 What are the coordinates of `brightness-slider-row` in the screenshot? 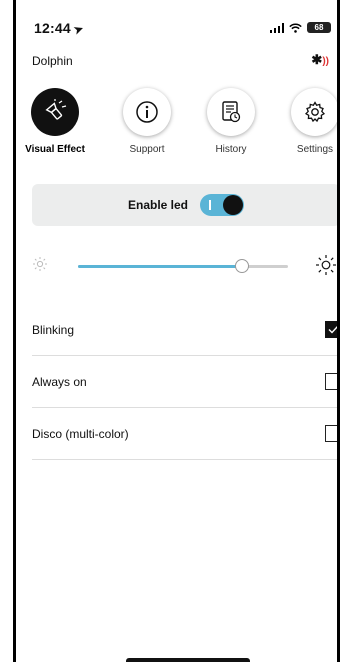 It's located at (183, 265).